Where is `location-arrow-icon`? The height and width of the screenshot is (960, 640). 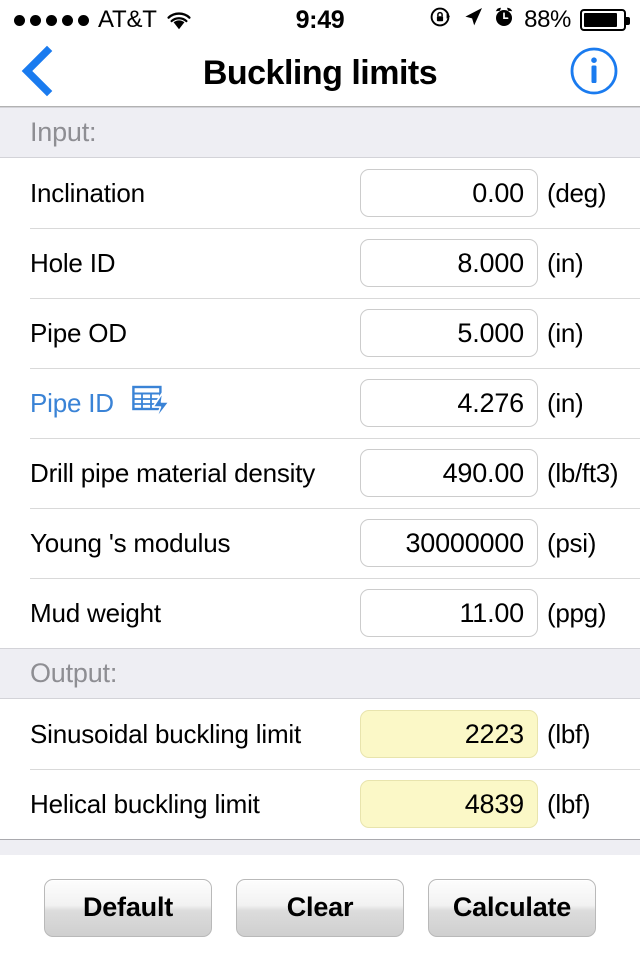 location-arrow-icon is located at coordinates (473, 20).